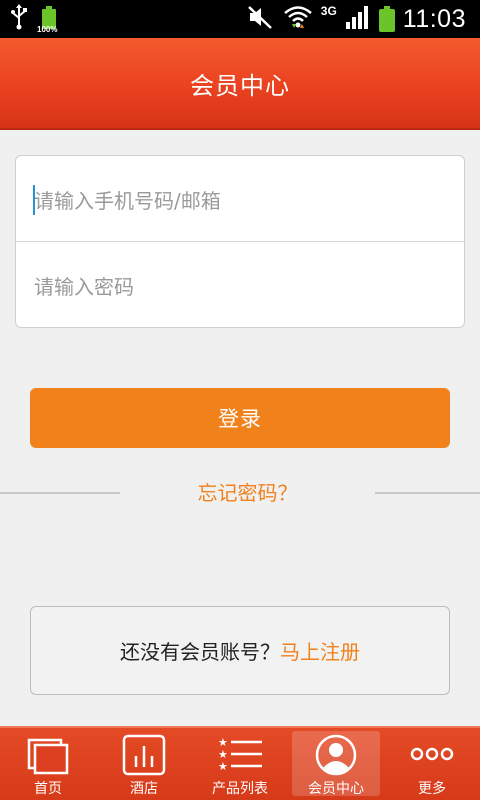 Image resolution: width=480 pixels, height=800 pixels. I want to click on tab-product-list-label: 产品列表, so click(240, 789).